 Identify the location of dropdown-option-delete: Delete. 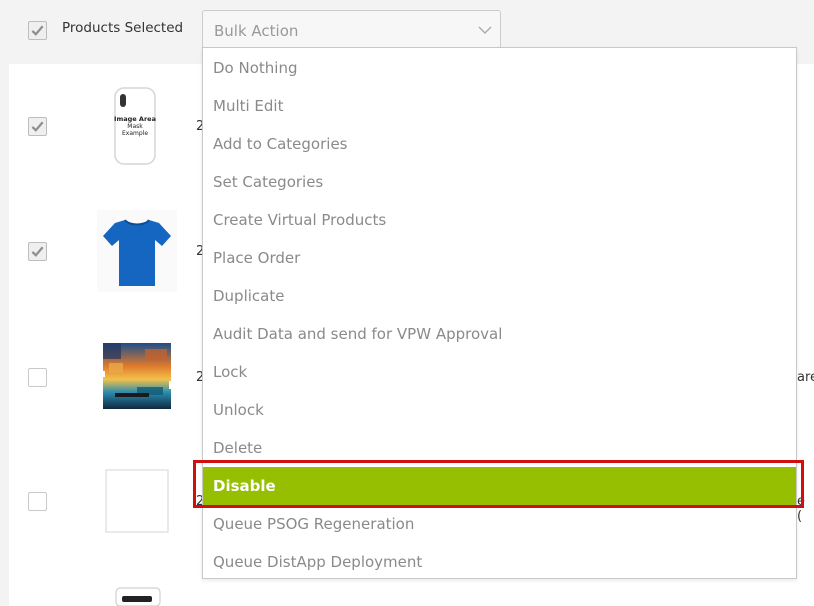
(499, 448).